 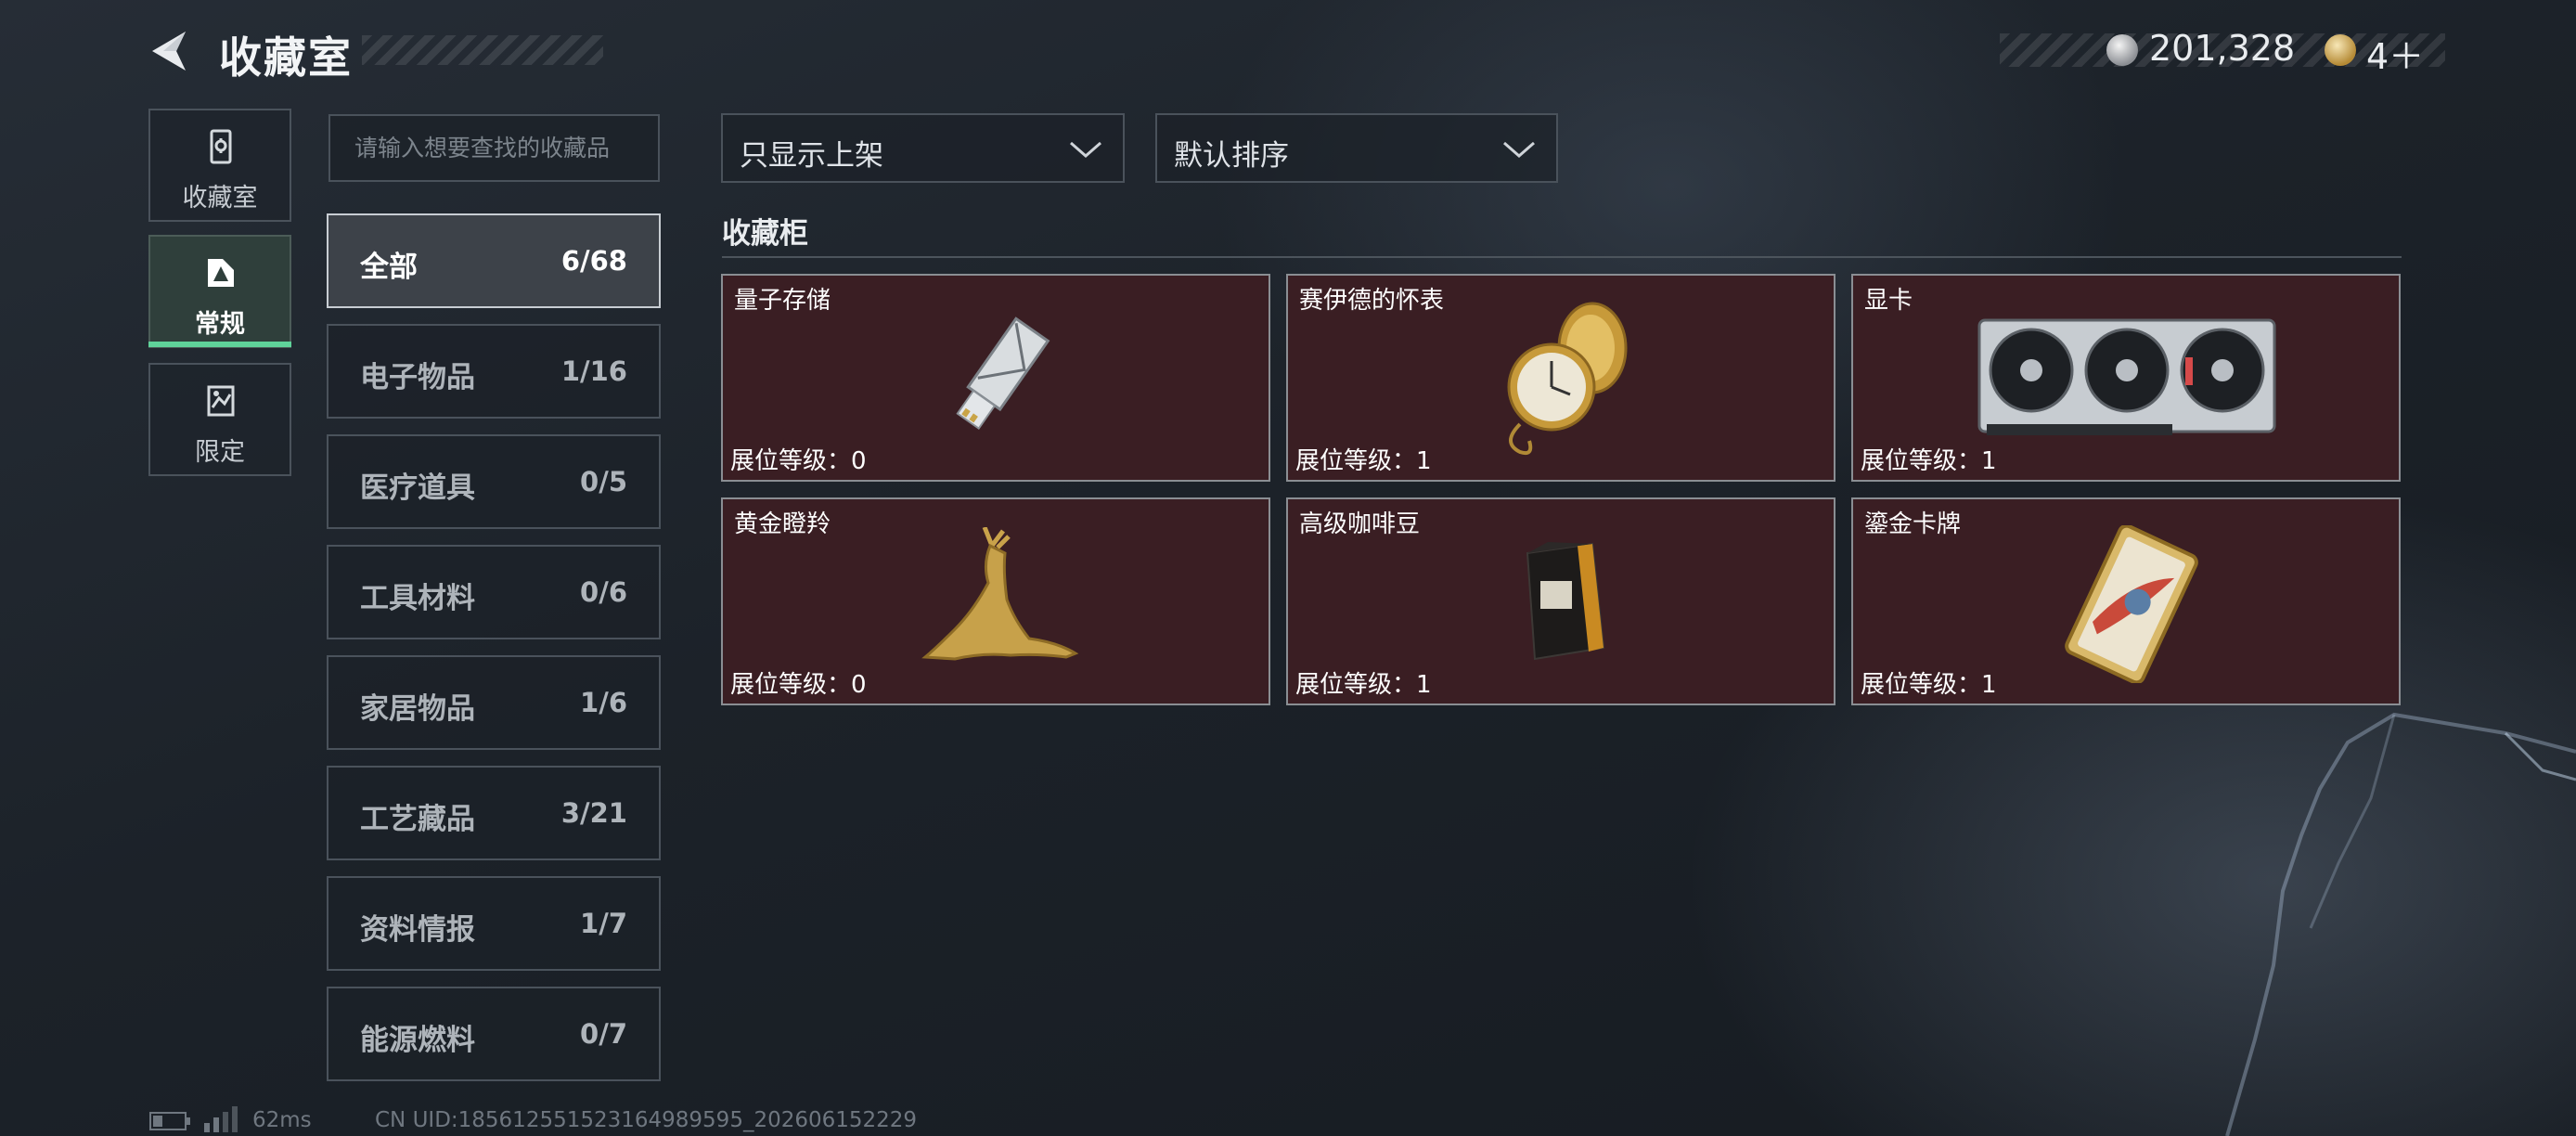 I want to click on collection-room-icon, so click(x=221, y=146).